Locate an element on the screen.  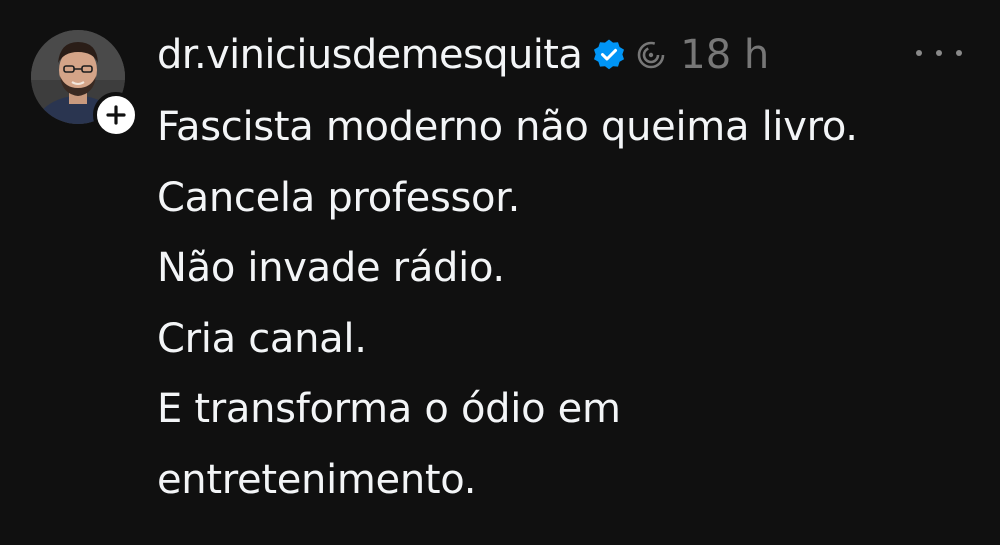
post-line: Não invade rádio. is located at coordinates (331, 268).